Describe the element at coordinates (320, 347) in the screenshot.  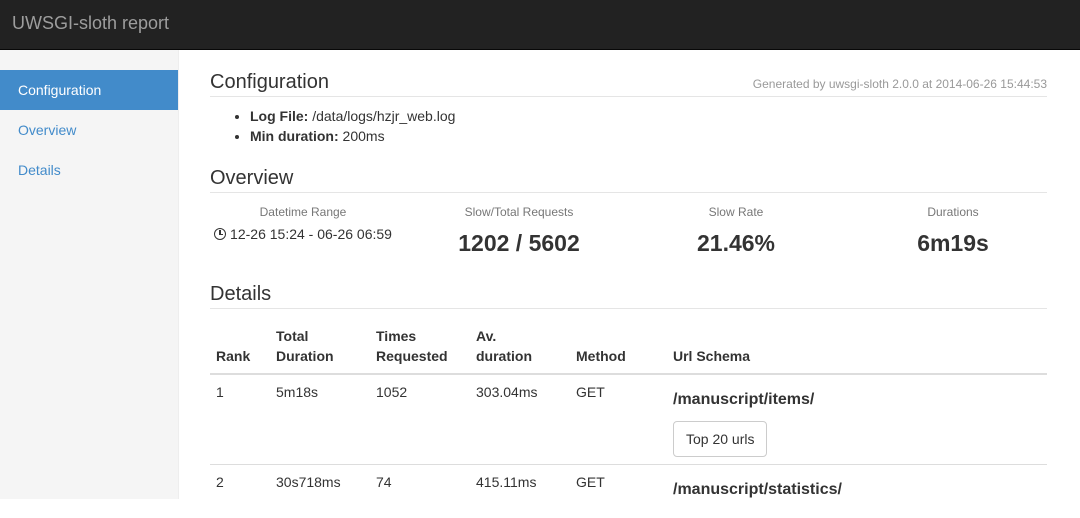
I see `column-header-total-duration: TotalDuration` at that location.